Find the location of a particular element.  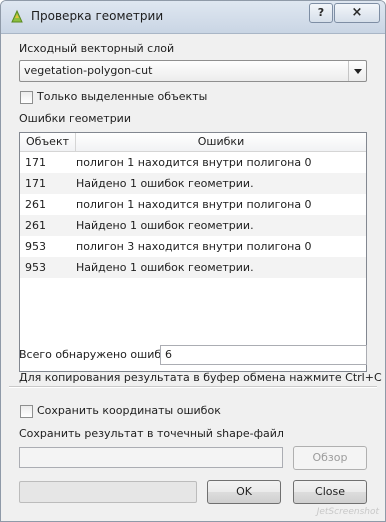

progress-bar is located at coordinates (108, 492).